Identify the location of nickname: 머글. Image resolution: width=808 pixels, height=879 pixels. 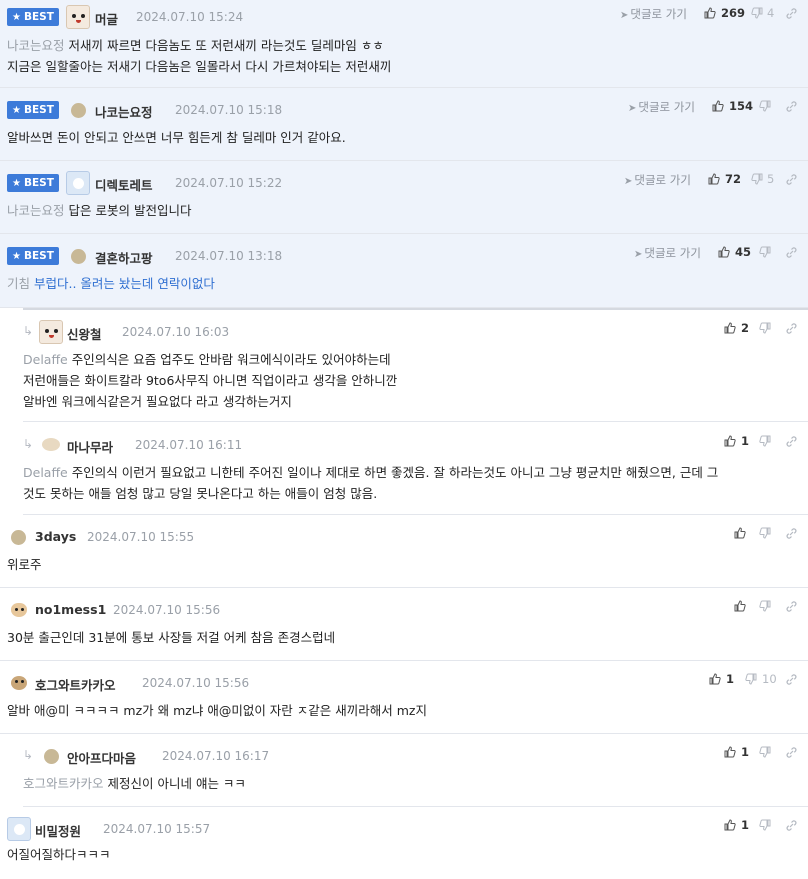
(106, 18).